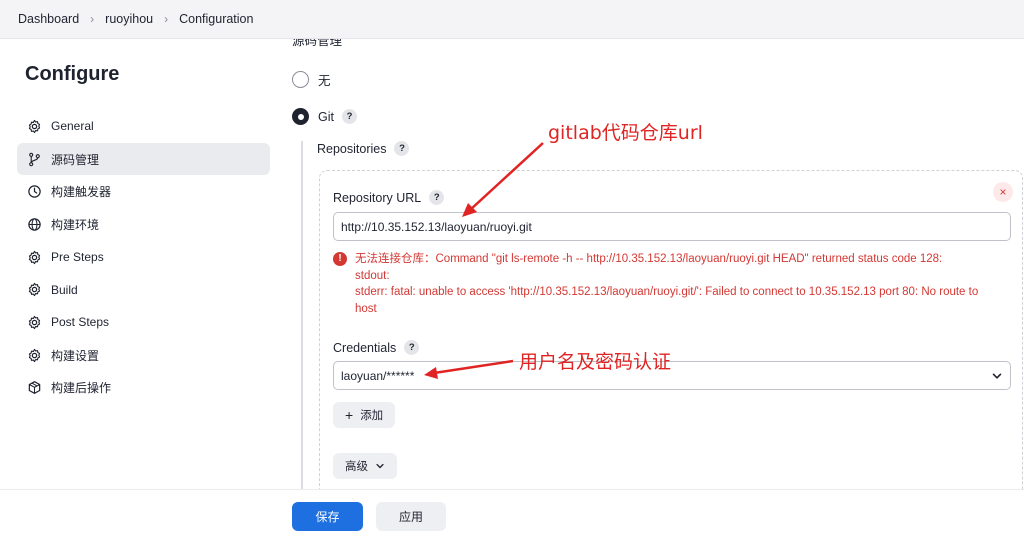 This screenshot has width=1024, height=543. Describe the element at coordinates (340, 259) in the screenshot. I see `error-icon: !` at that location.